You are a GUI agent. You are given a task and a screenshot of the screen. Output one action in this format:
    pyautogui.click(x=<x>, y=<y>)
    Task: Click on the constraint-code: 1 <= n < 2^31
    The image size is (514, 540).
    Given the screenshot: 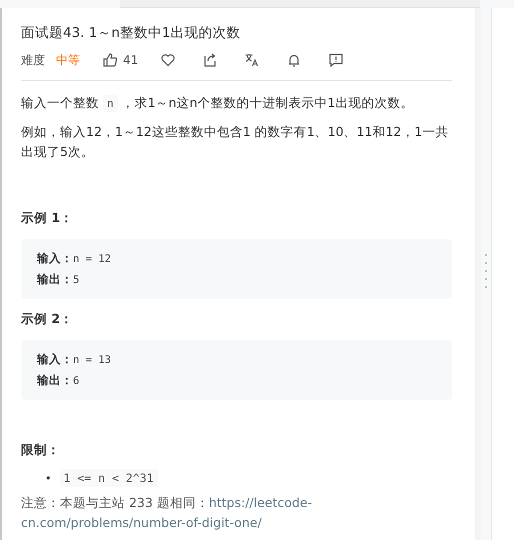 What is the action you would take?
    pyautogui.click(x=109, y=478)
    